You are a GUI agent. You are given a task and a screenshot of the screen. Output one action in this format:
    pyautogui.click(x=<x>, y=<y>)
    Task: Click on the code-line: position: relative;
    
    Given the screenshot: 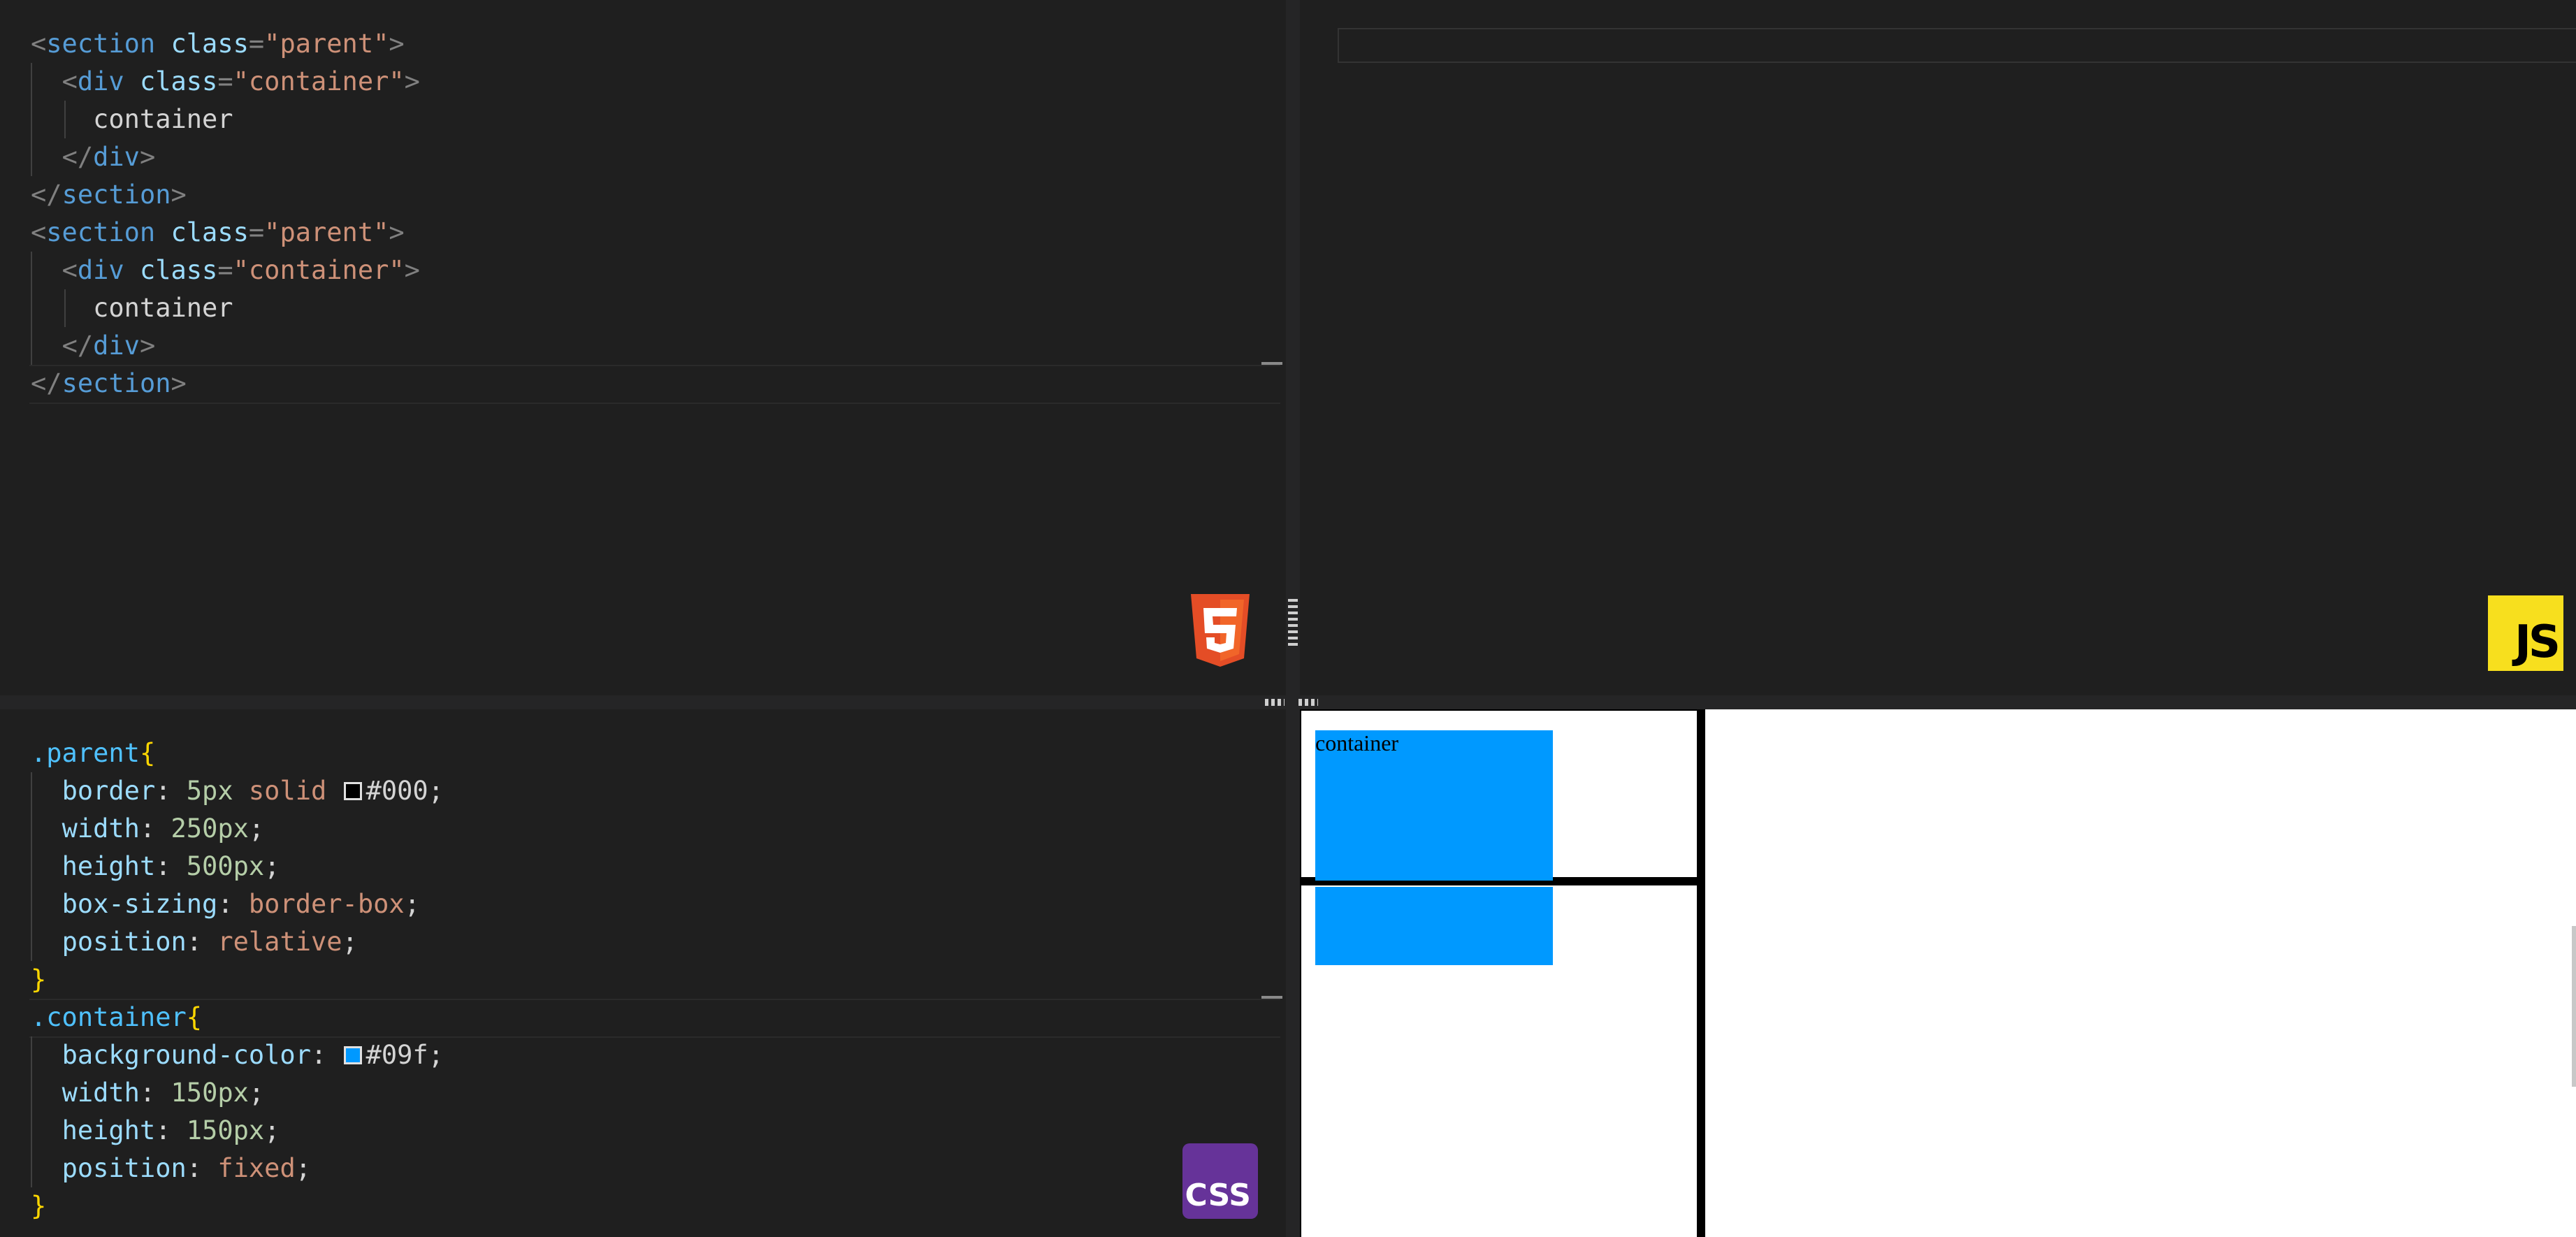 What is the action you would take?
    pyautogui.click(x=237, y=942)
    